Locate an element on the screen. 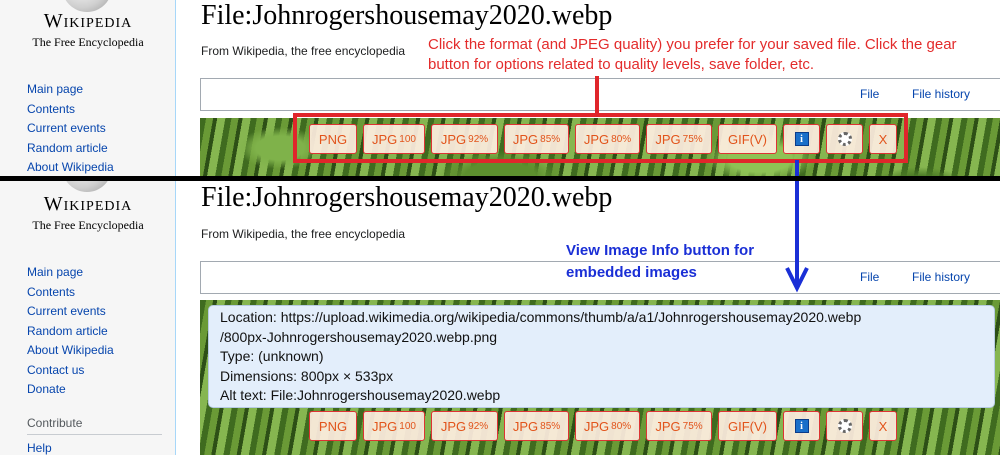 This screenshot has width=1000, height=455. jpg-92-button: JPG 92% is located at coordinates (464, 426).